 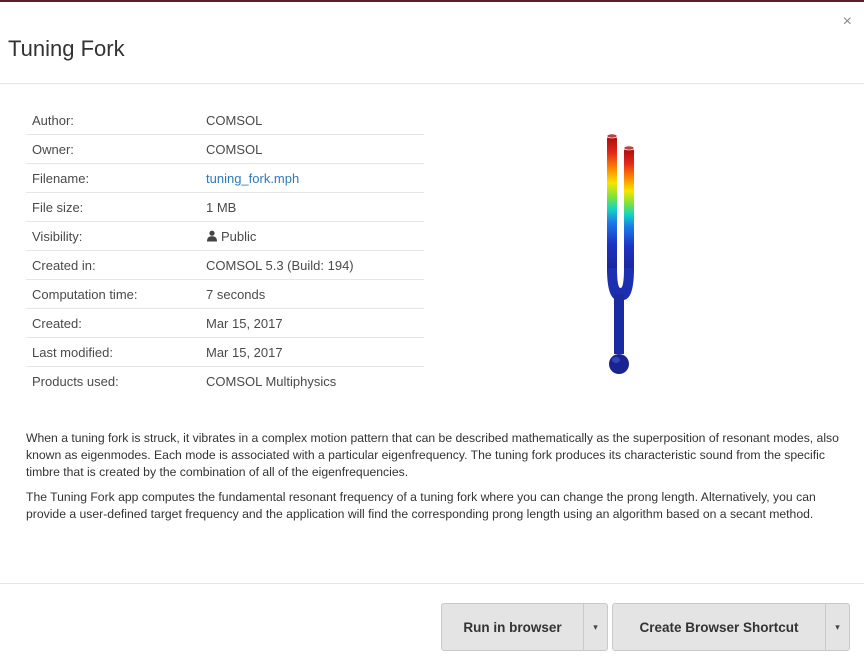 I want to click on detail-row-visibility: Visibility: Public, so click(x=225, y=236).